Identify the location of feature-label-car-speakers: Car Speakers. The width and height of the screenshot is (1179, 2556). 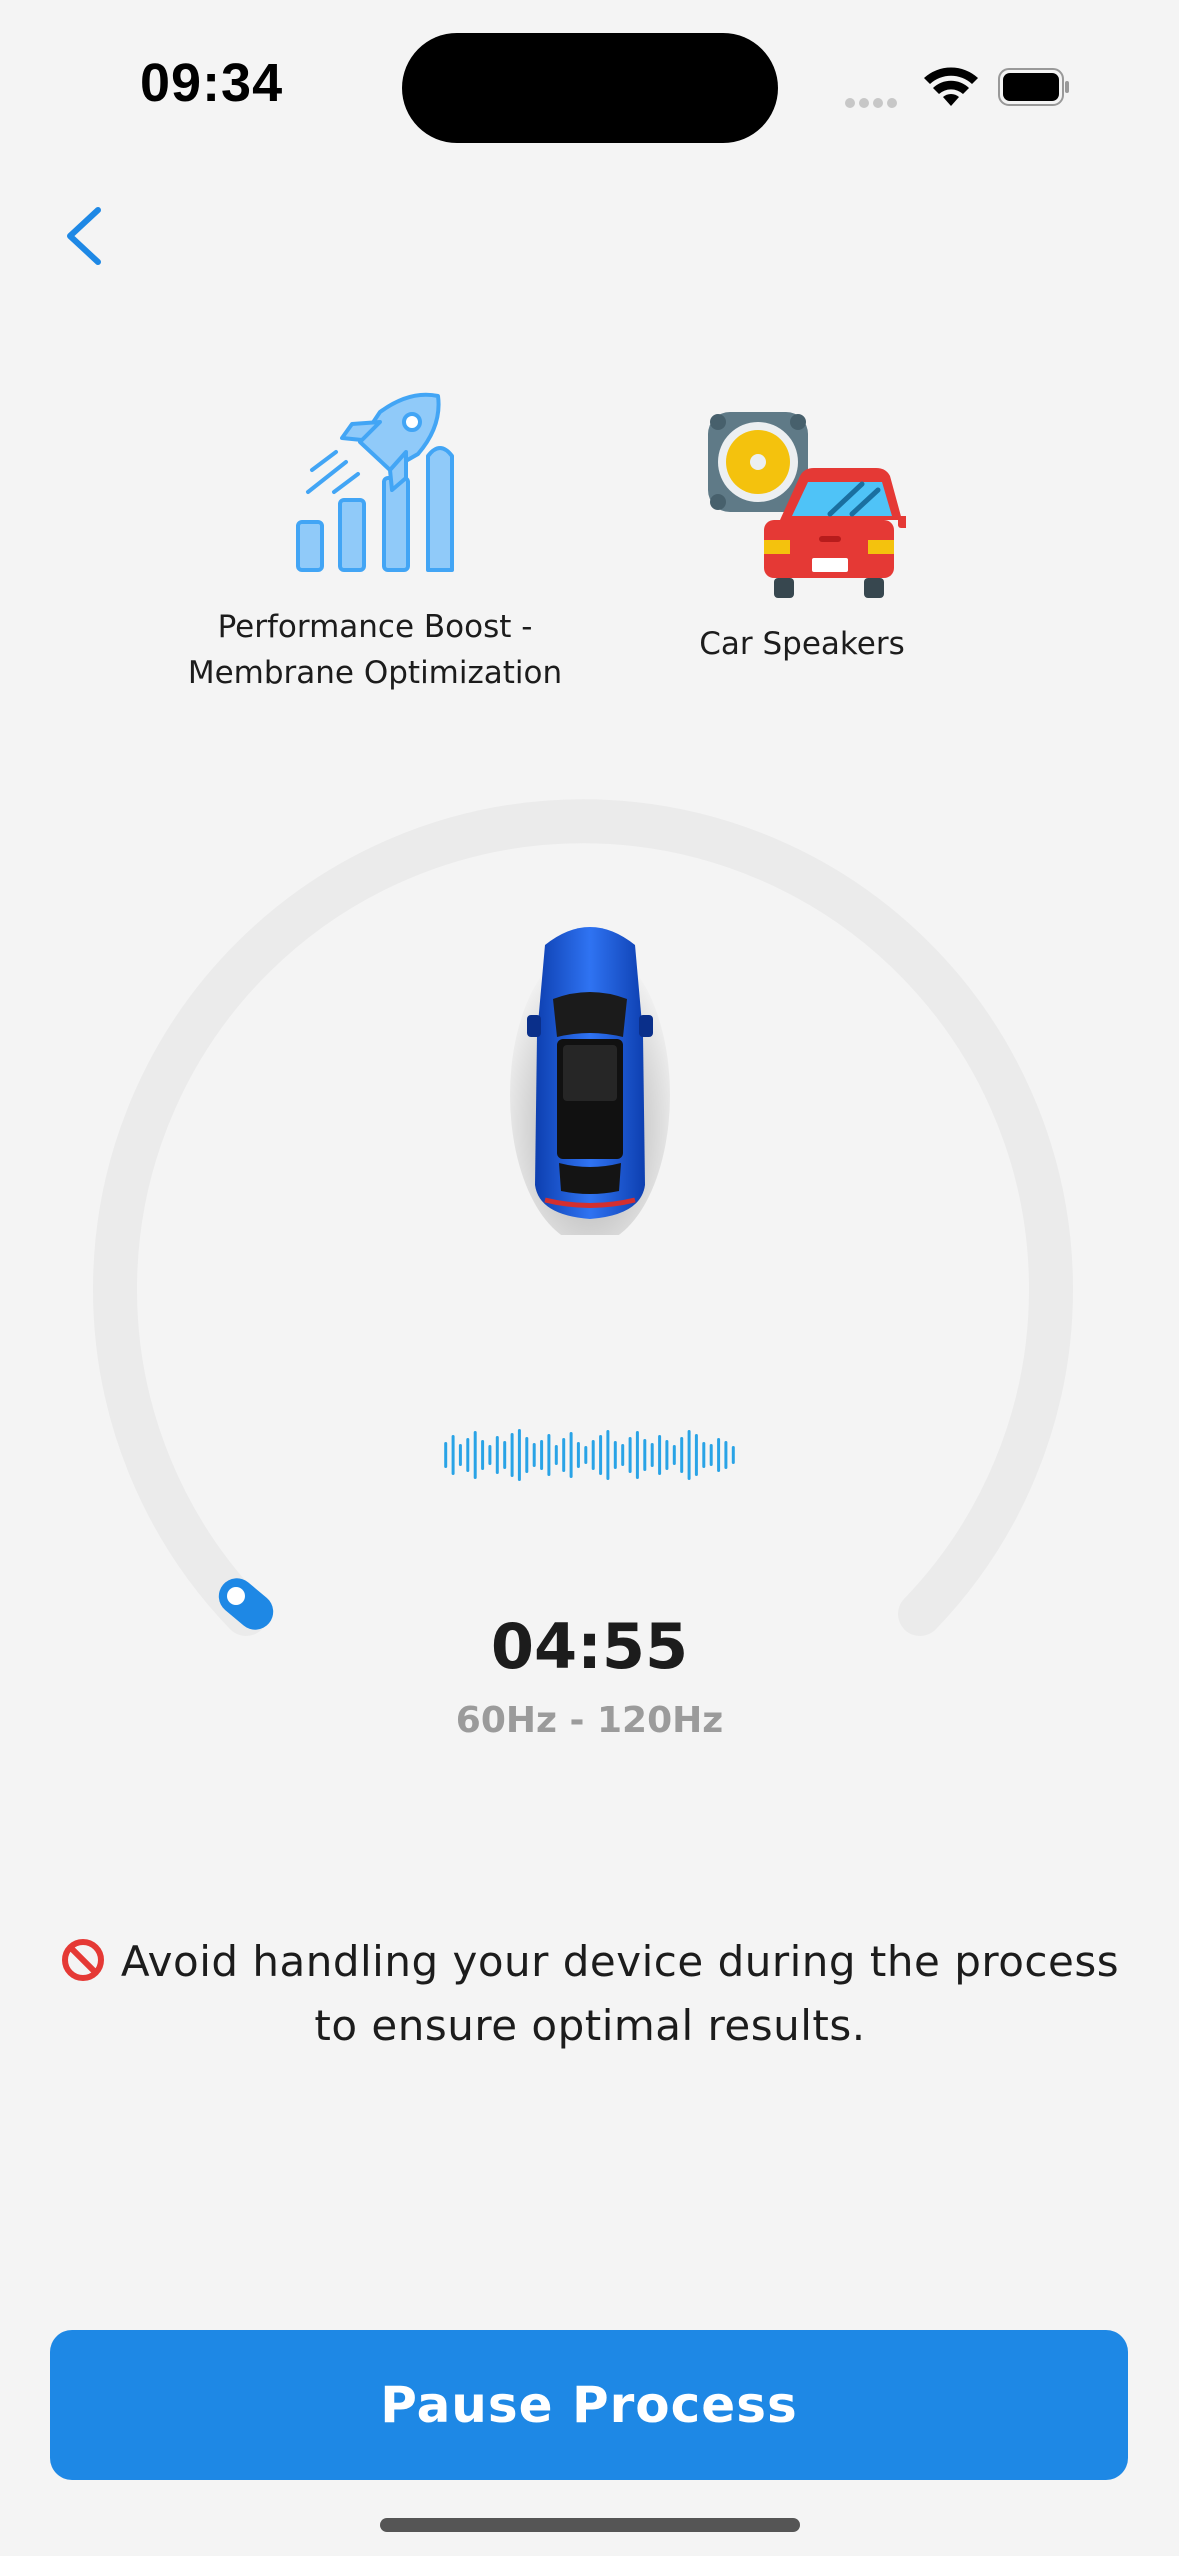
(802, 644).